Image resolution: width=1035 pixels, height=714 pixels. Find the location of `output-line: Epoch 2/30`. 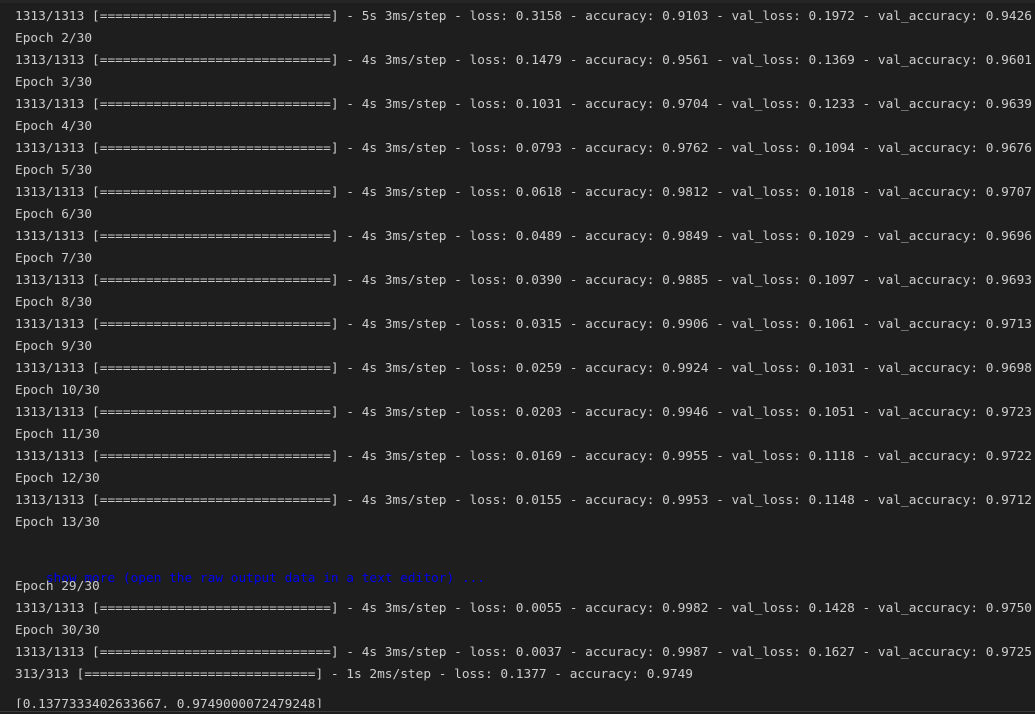

output-line: Epoch 2/30 is located at coordinates (54, 38).